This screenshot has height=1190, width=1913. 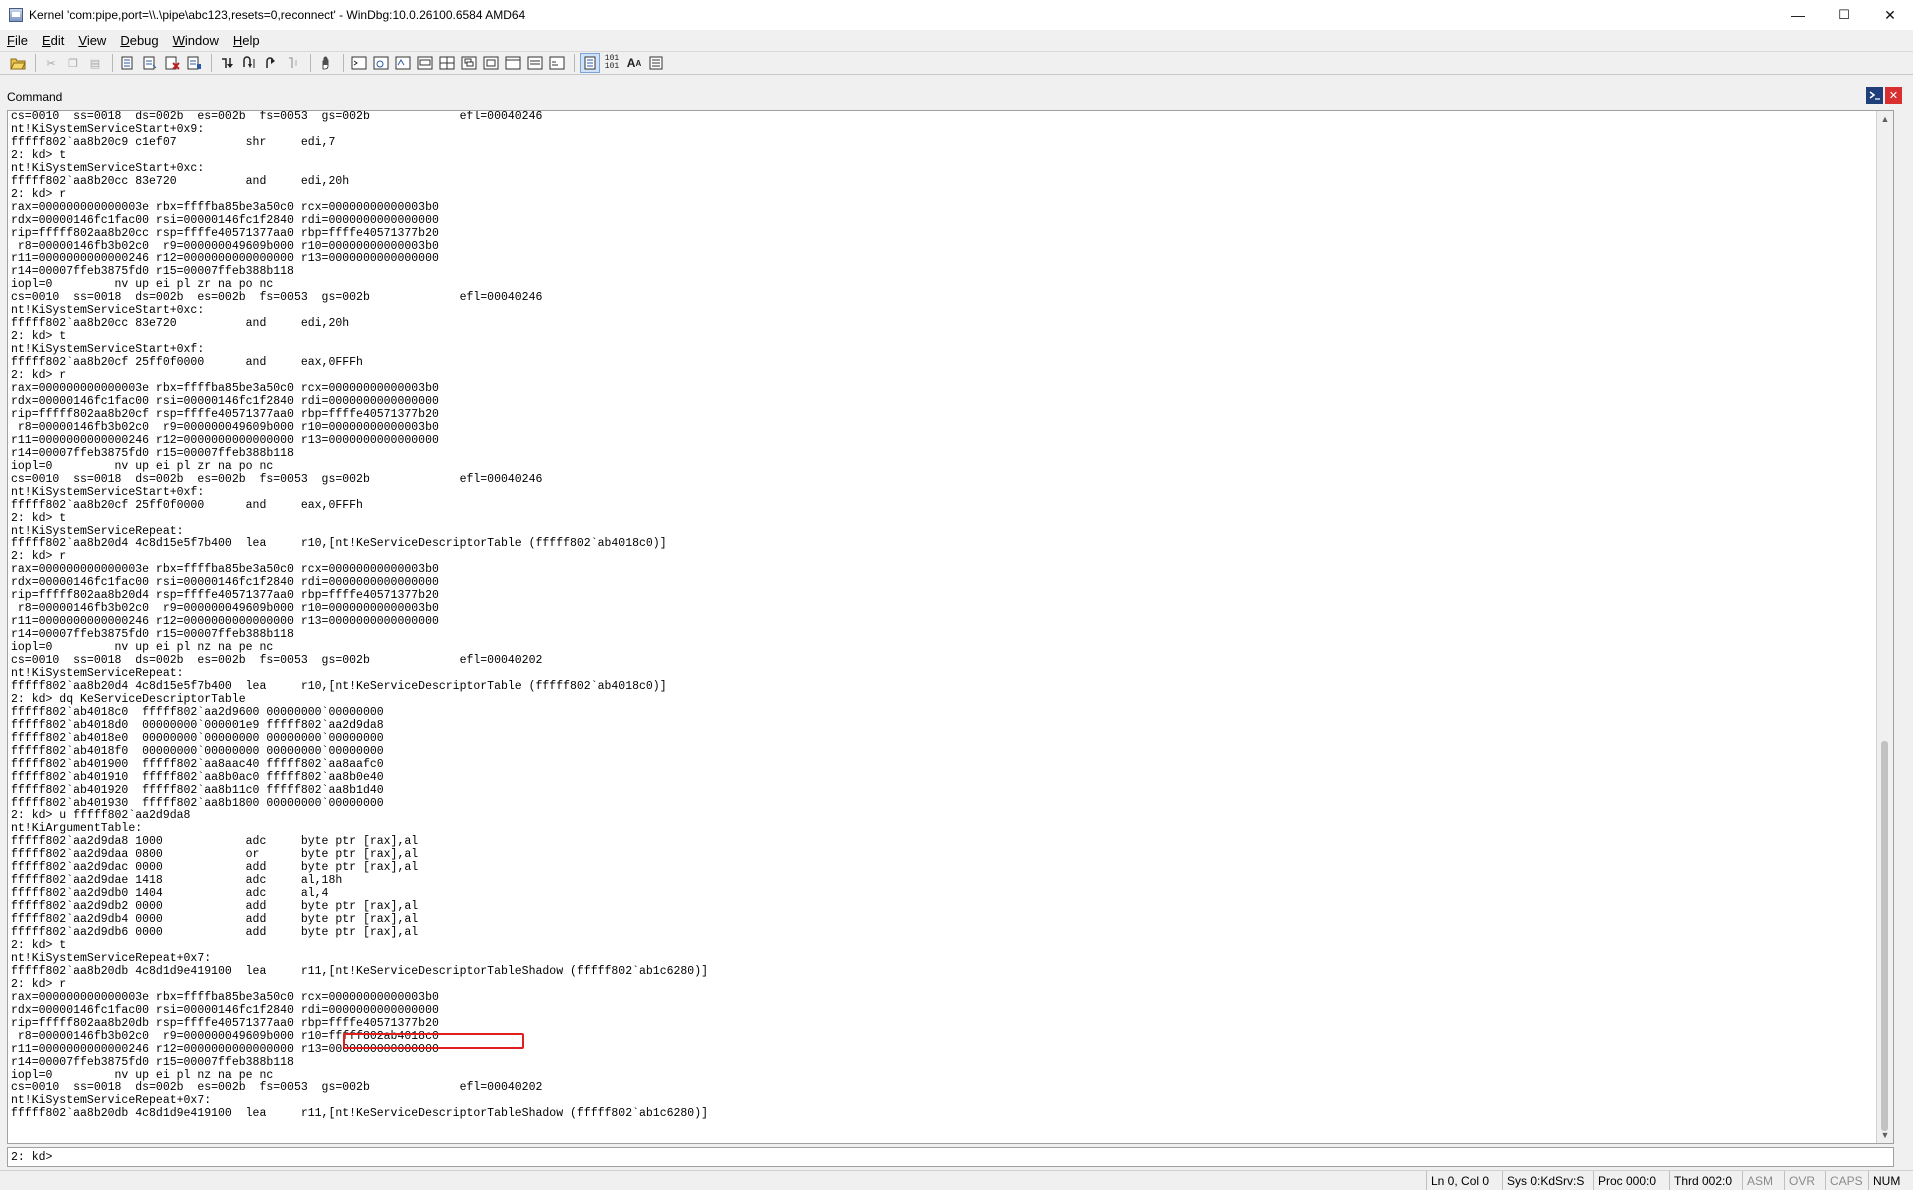 I want to click on command-input, so click(x=904, y=1157).